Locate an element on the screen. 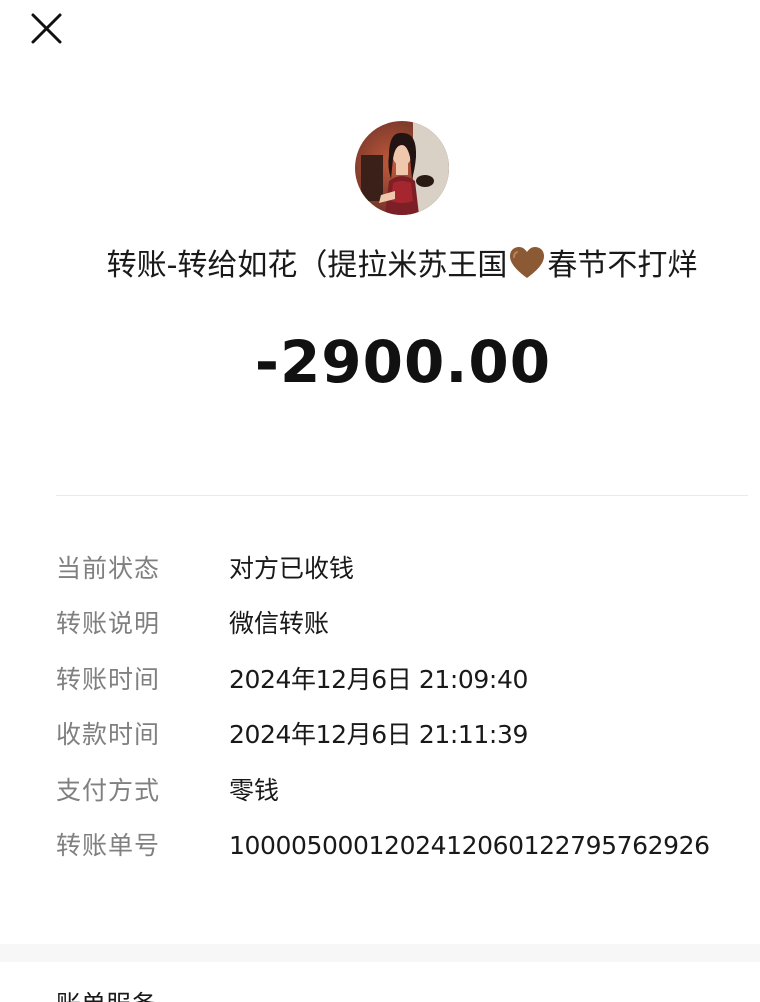  close-button is located at coordinates (47, 30).